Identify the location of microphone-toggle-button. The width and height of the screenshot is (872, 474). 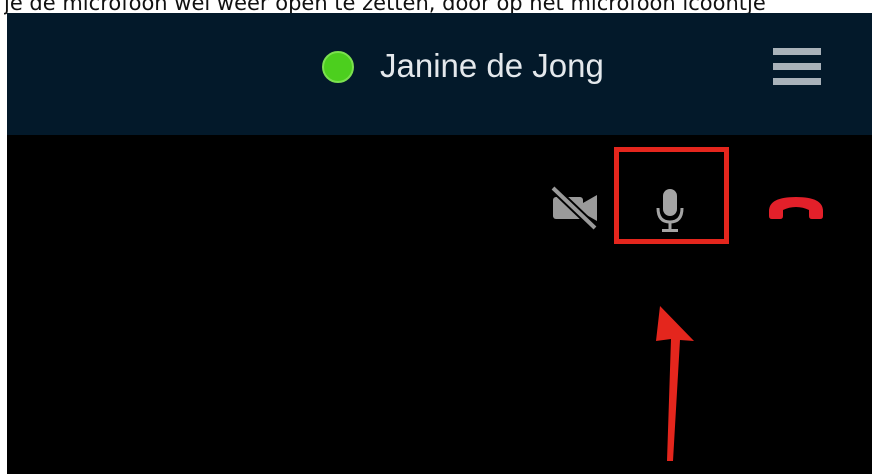
(670, 209).